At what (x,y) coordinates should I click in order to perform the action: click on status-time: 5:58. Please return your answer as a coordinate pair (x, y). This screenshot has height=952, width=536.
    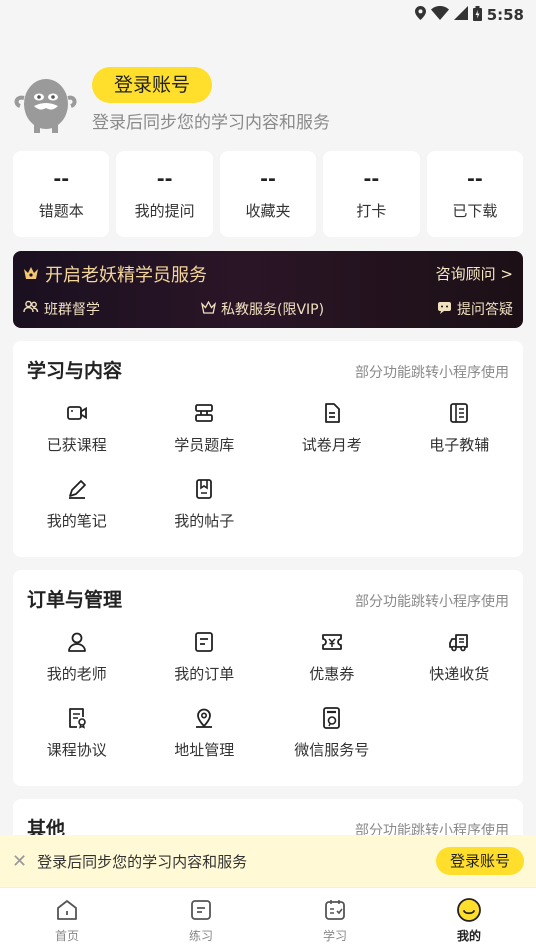
    Looking at the image, I should click on (505, 15).